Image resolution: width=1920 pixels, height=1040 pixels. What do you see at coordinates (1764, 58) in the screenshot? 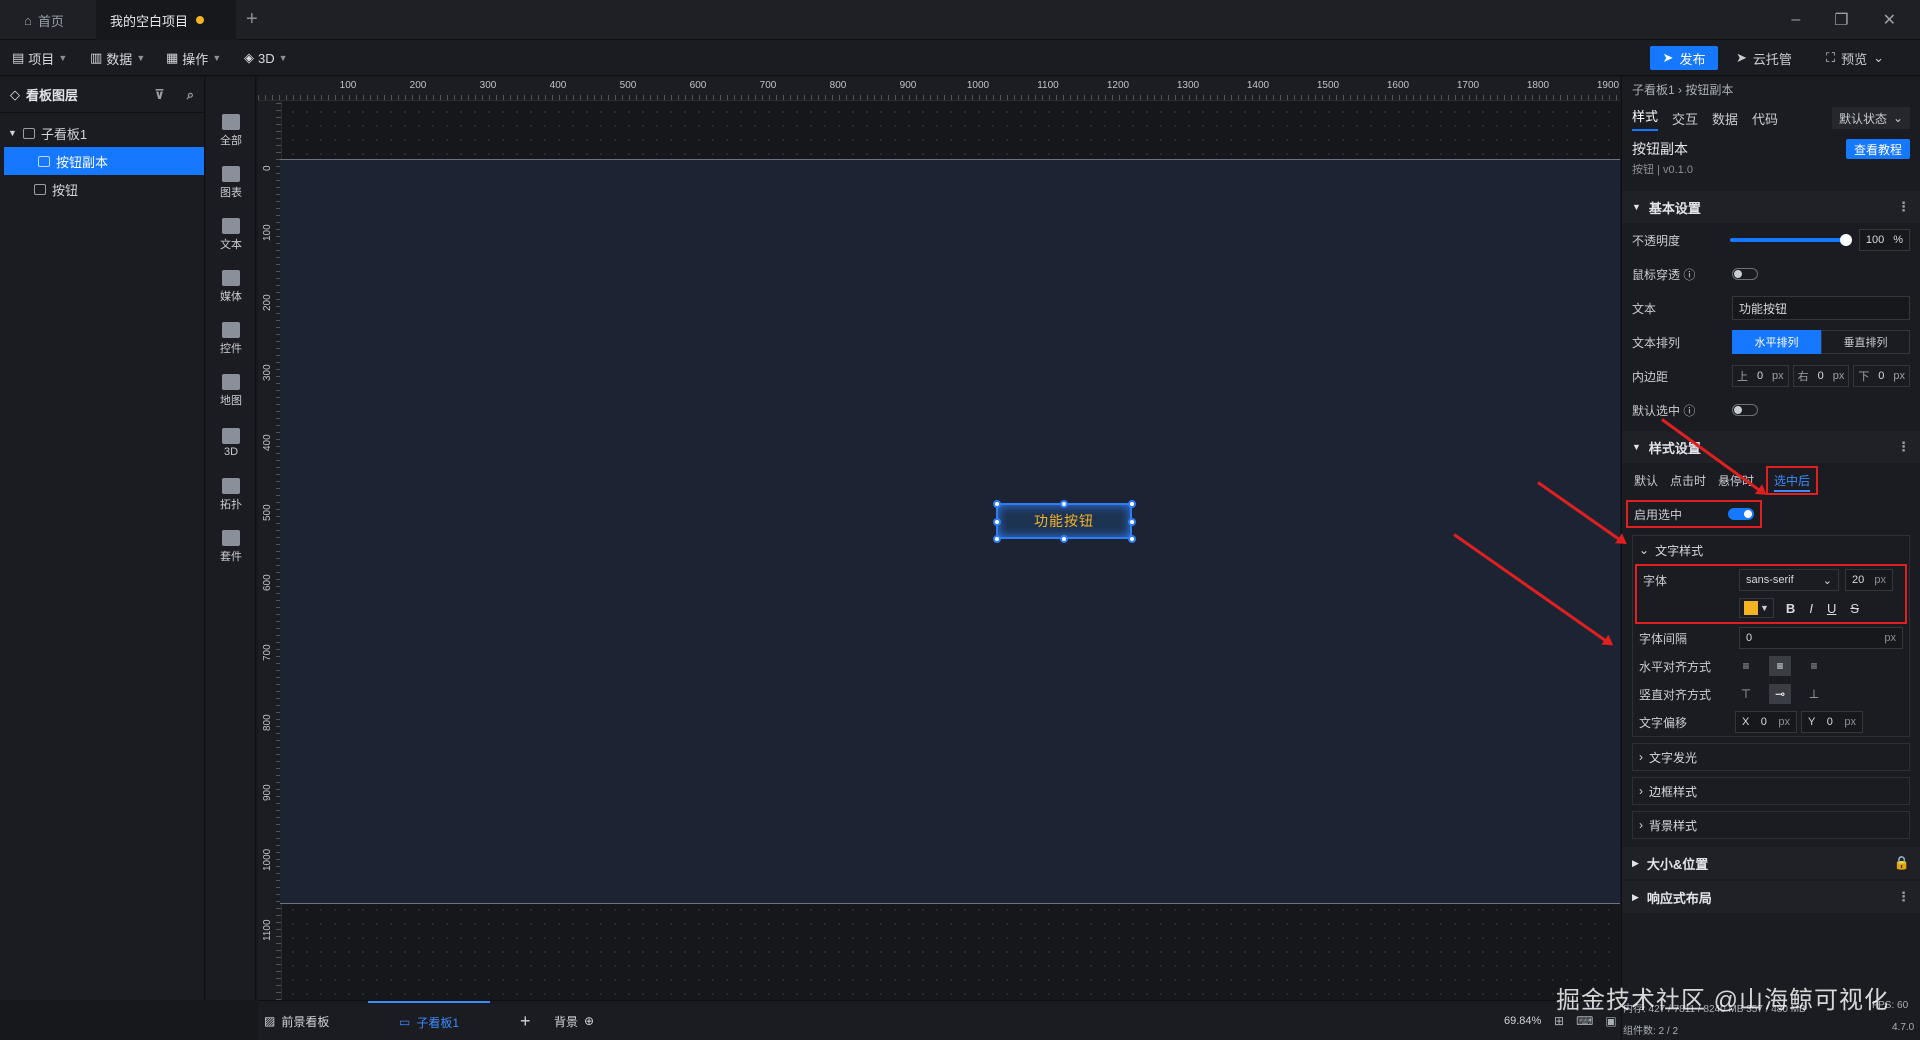
I see `cloud-host-button: ➤ 云托管` at bounding box center [1764, 58].